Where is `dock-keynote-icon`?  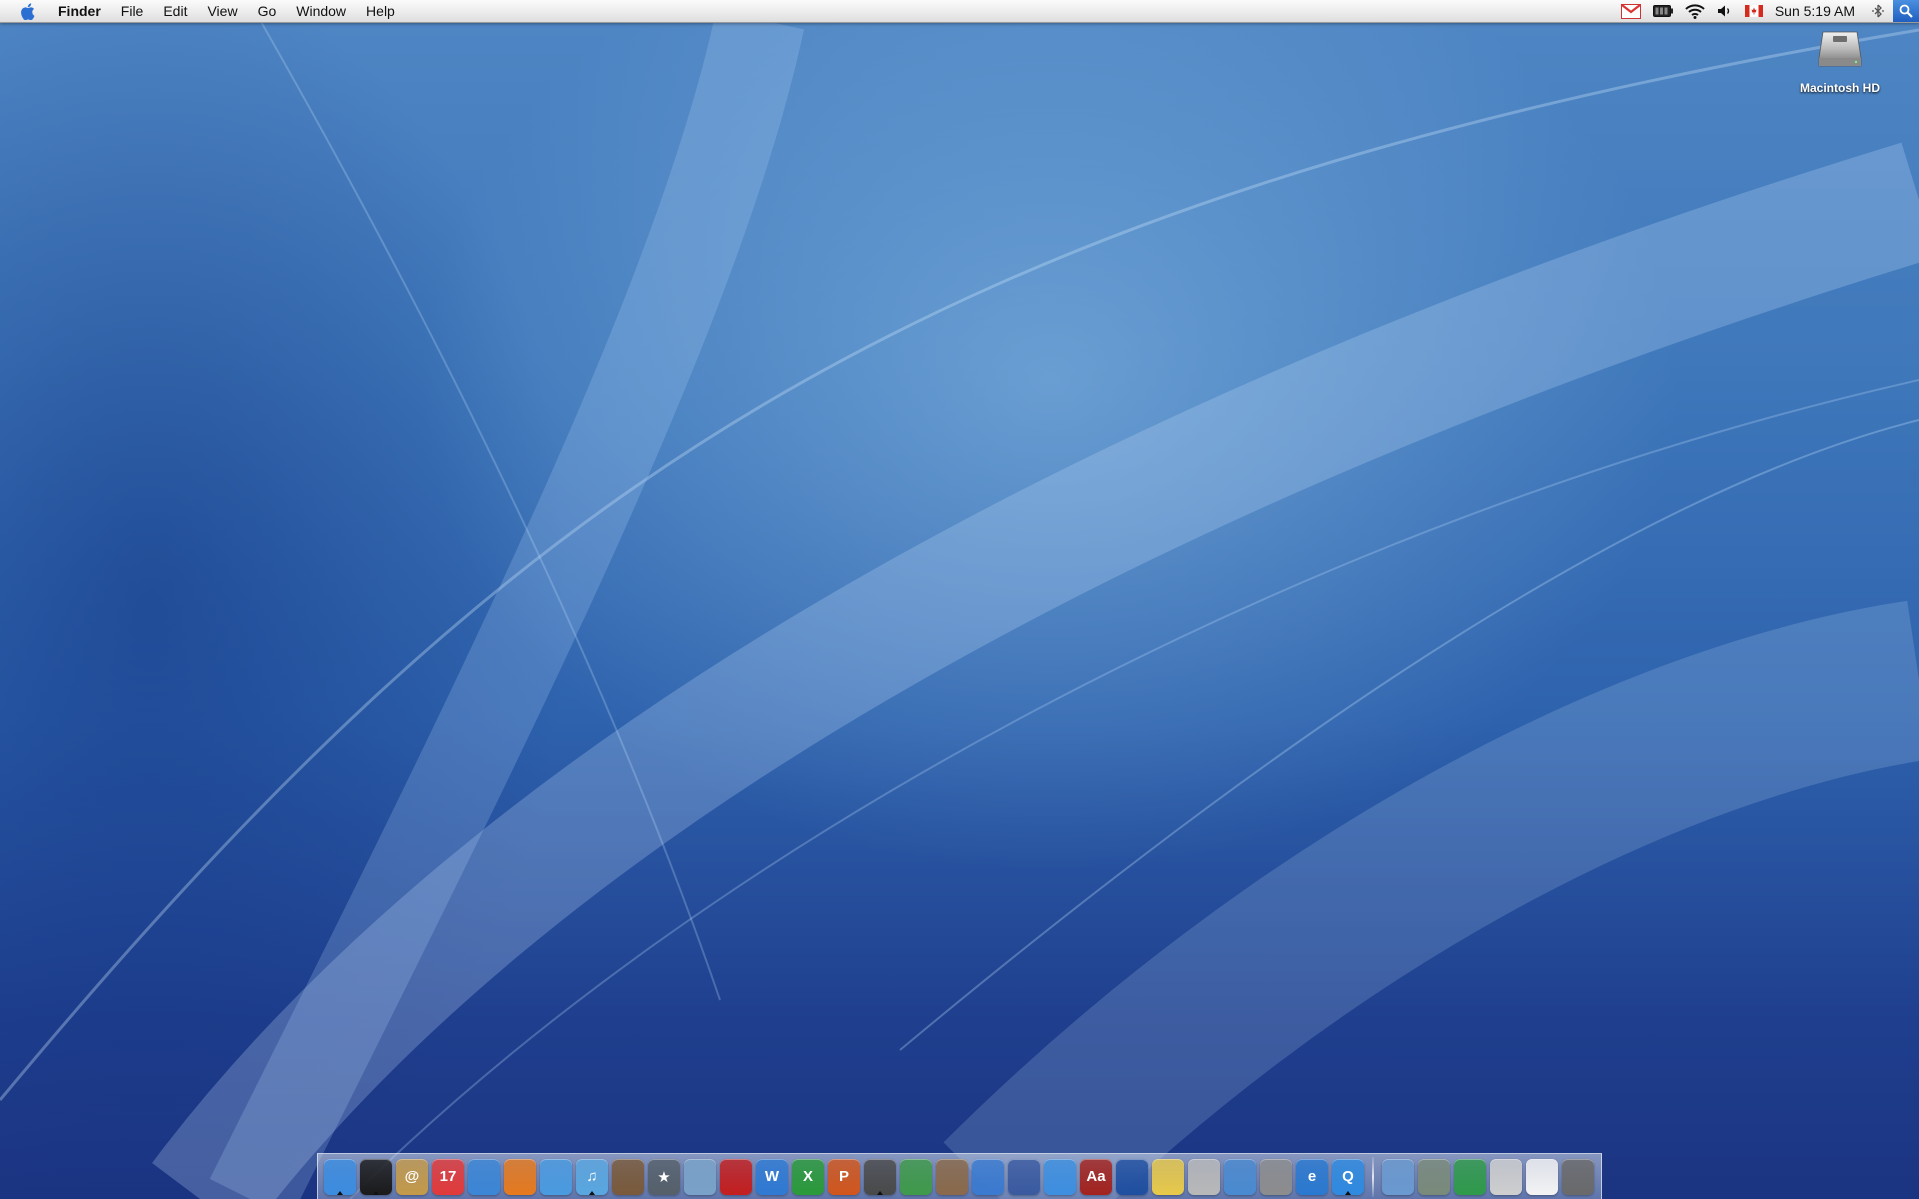
dock-keynote-icon is located at coordinates (952, 1176).